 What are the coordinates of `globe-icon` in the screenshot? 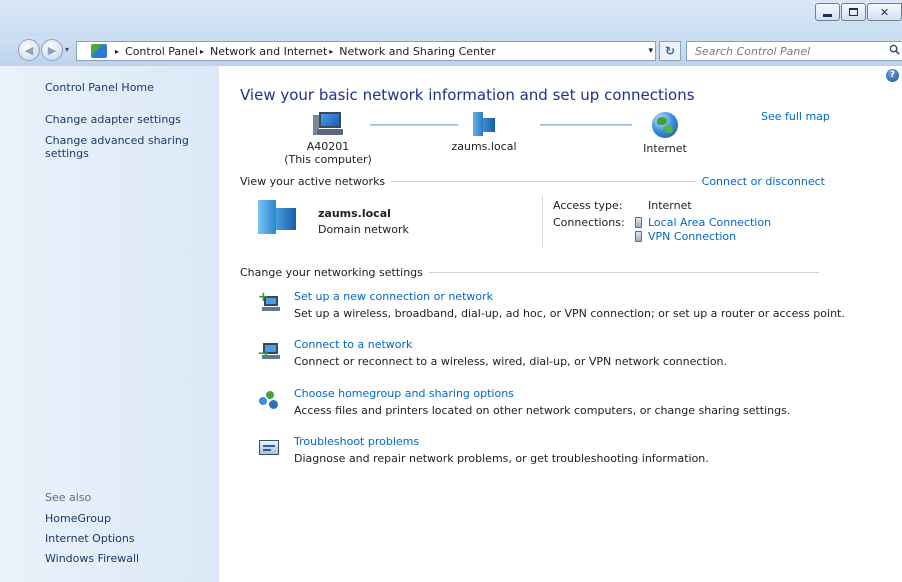 It's located at (665, 125).